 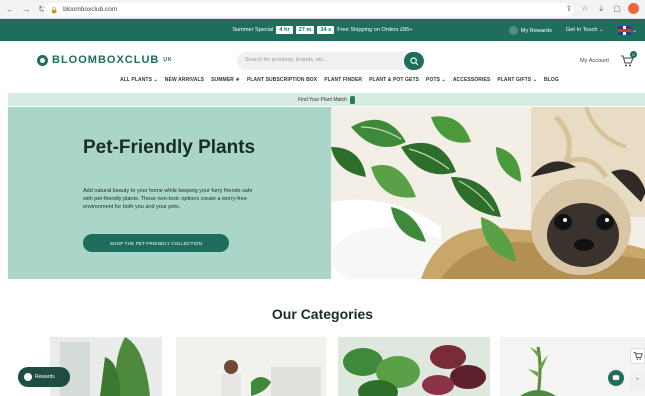 What do you see at coordinates (585, 8) in the screenshot?
I see `star-icon: ☆` at bounding box center [585, 8].